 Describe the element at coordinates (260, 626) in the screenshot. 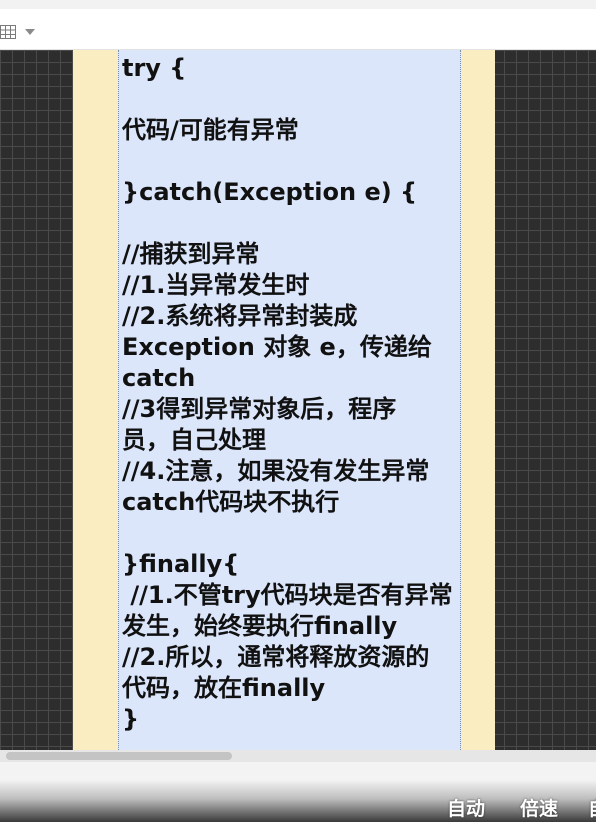

I see `note-line: 发生，始终要执行finally` at that location.